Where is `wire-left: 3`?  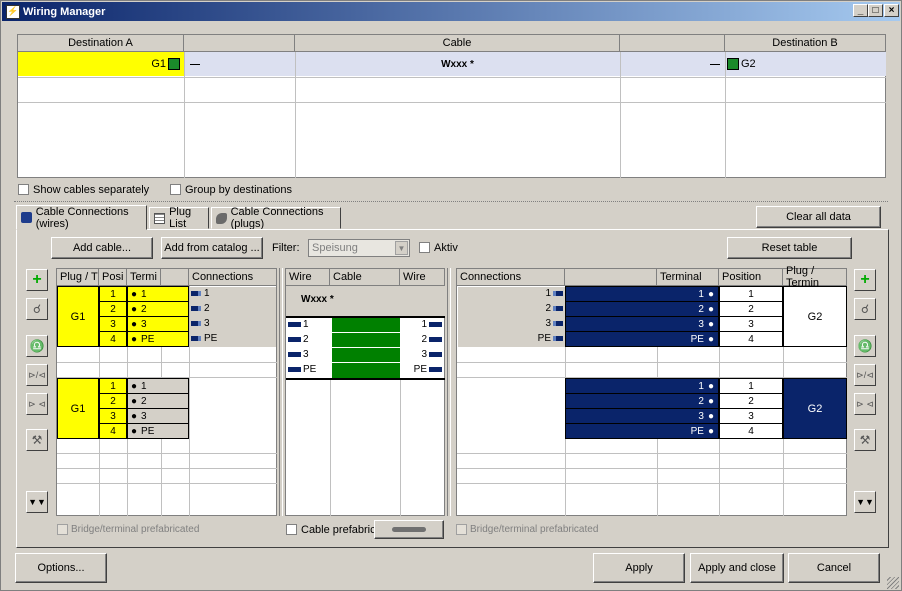 wire-left: 3 is located at coordinates (298, 354).